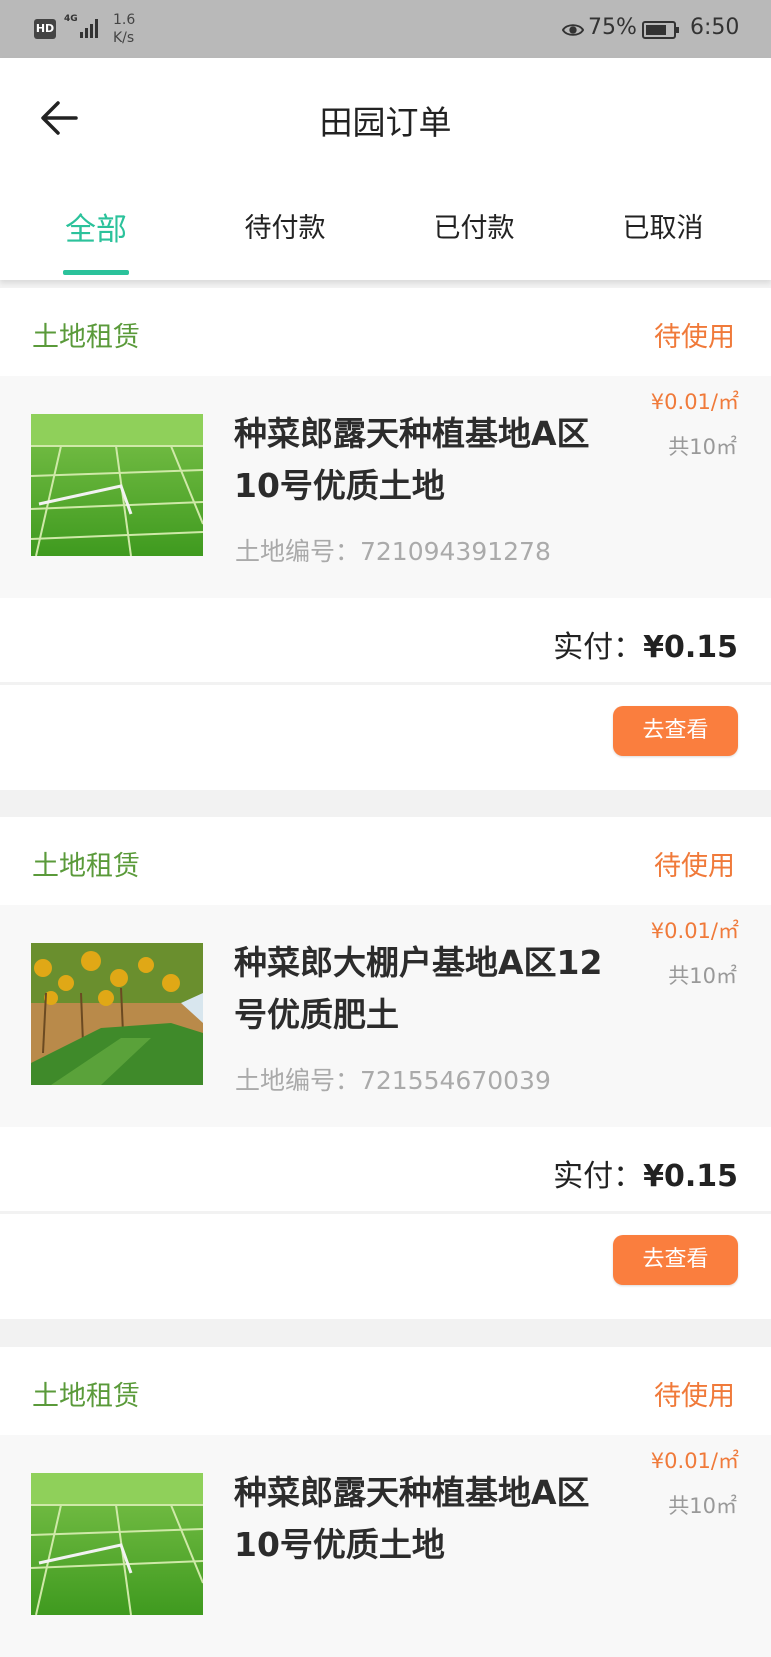 Image resolution: width=771 pixels, height=1657 pixels. Describe the element at coordinates (96, 226) in the screenshot. I see `tab-all: 全部` at that location.